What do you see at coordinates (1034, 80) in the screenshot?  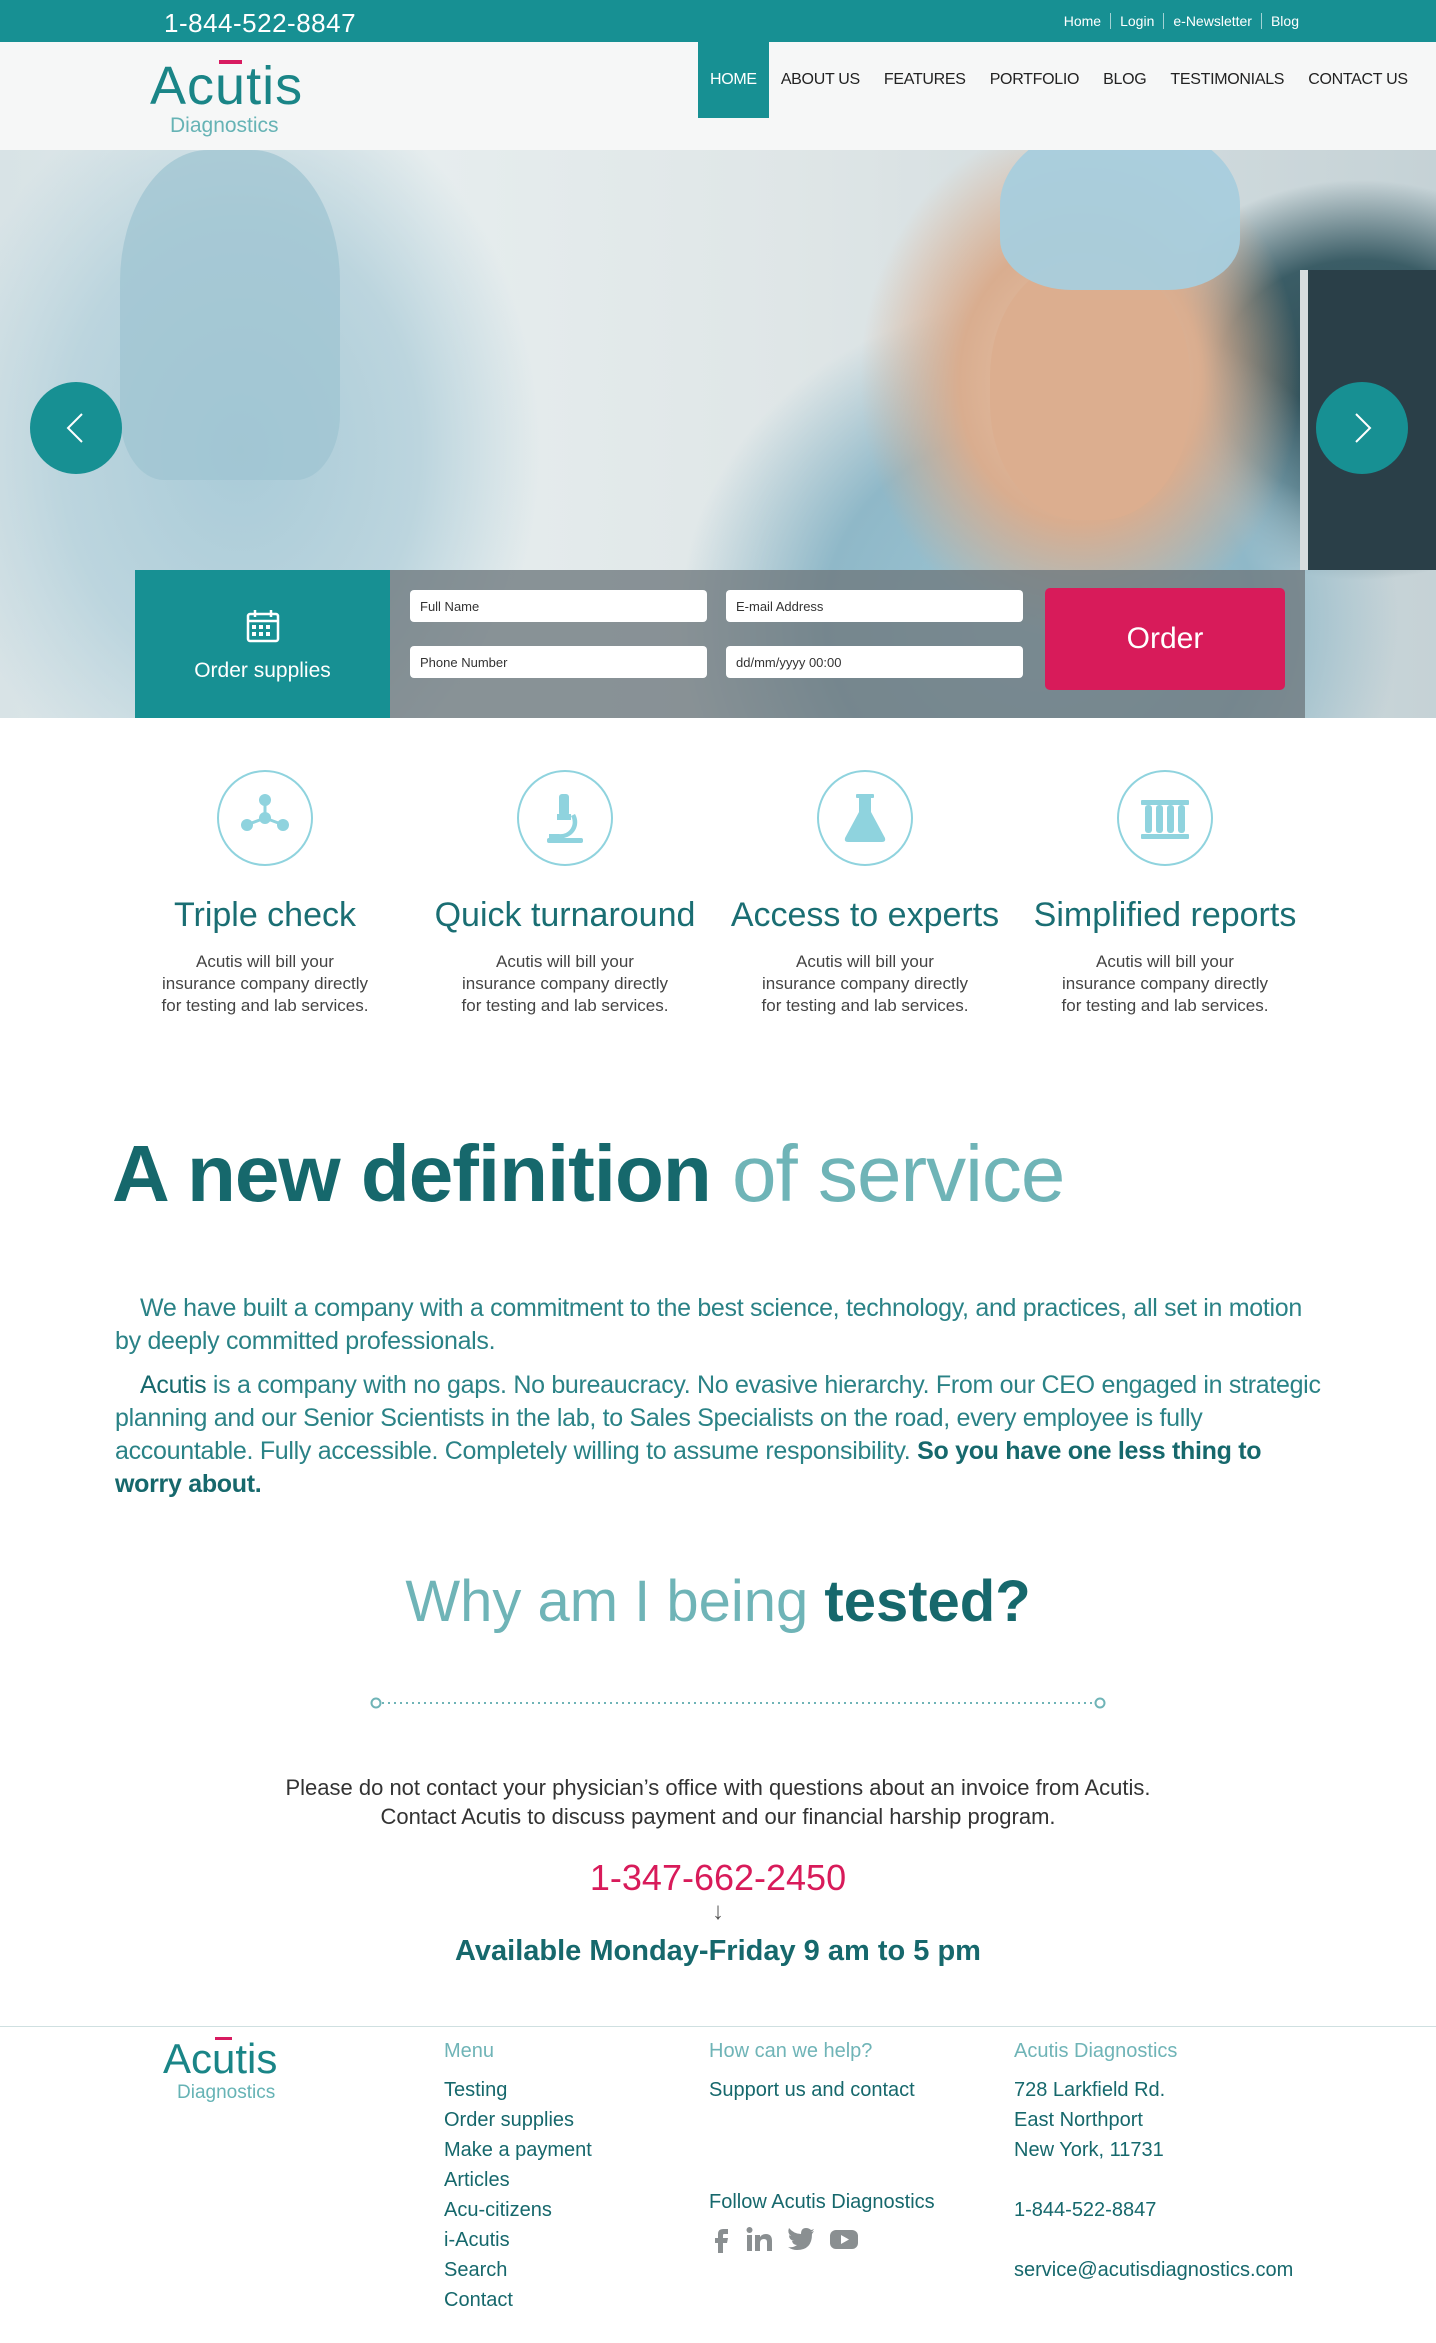 I see `nav-portfolio: PORTFOLIO` at bounding box center [1034, 80].